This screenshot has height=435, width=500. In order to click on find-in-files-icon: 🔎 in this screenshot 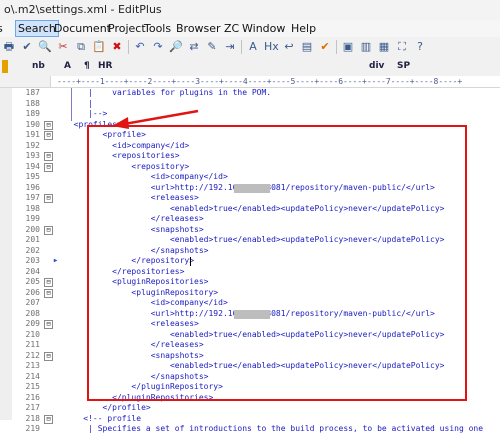, I will do `click(176, 47)`.